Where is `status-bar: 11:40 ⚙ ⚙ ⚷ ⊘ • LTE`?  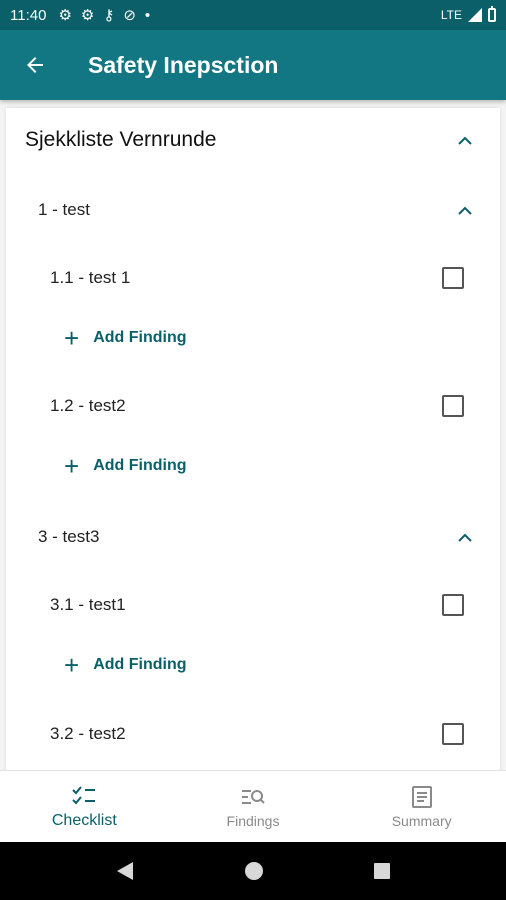 status-bar: 11:40 ⚙ ⚙ ⚷ ⊘ • LTE is located at coordinates (253, 15).